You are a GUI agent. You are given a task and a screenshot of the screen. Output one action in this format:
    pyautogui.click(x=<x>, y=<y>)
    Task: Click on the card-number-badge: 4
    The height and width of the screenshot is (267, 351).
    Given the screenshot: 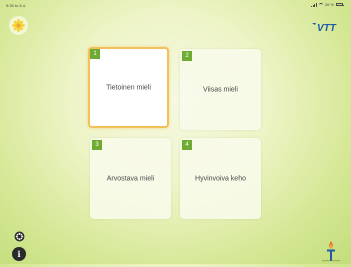 What is the action you would take?
    pyautogui.click(x=187, y=145)
    